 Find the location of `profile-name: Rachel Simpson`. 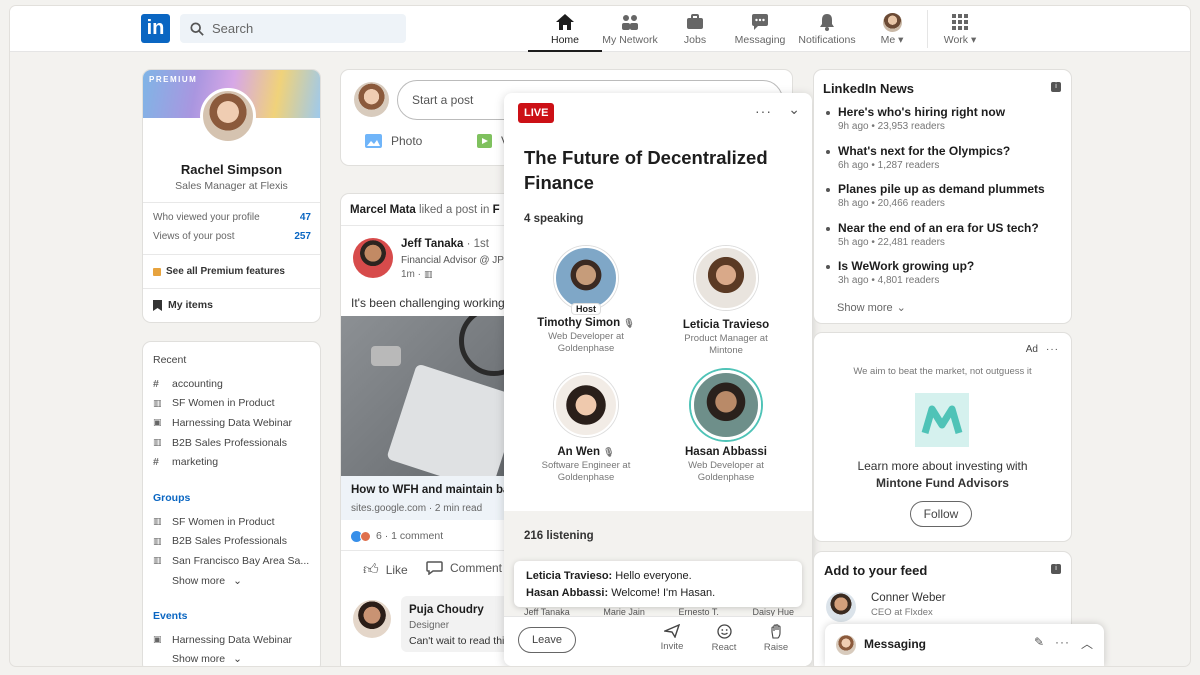

profile-name: Rachel Simpson is located at coordinates (231, 169).